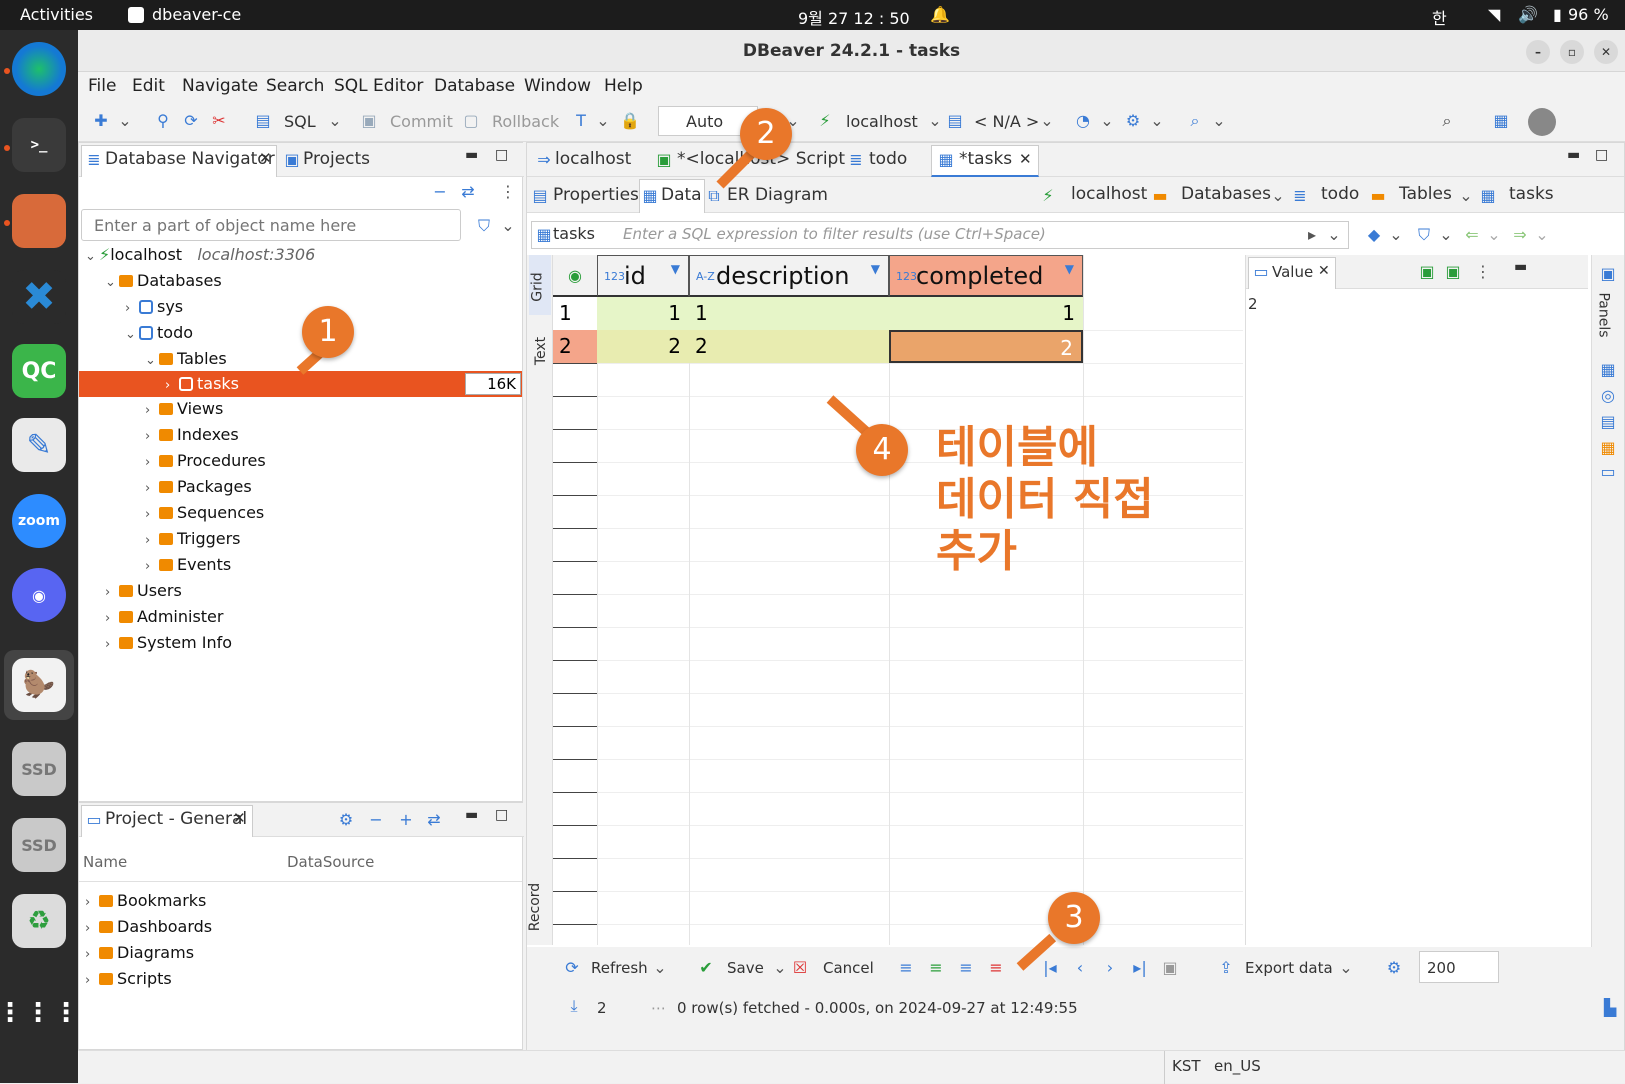  What do you see at coordinates (1557, 14) in the screenshot?
I see `battery-icon: ▮` at bounding box center [1557, 14].